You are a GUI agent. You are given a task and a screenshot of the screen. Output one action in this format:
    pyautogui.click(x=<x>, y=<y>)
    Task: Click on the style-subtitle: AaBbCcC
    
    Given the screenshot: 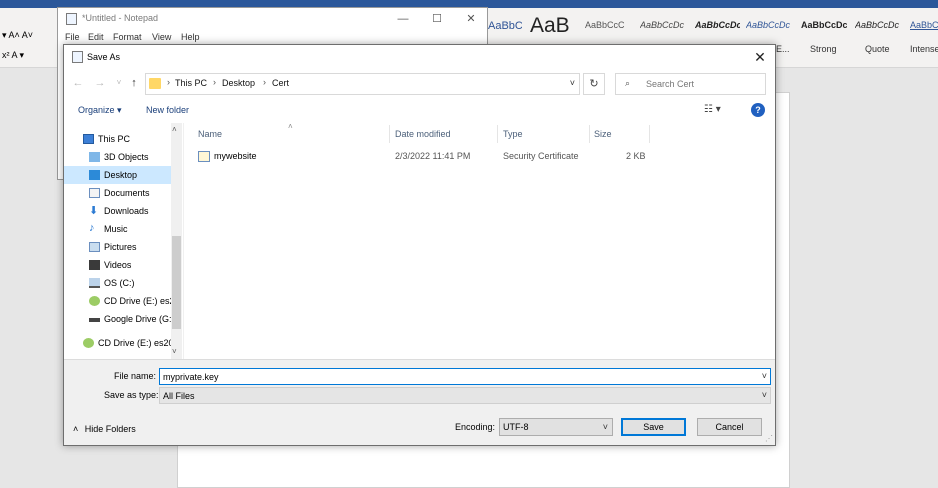 What is the action you would take?
    pyautogui.click(x=605, y=25)
    